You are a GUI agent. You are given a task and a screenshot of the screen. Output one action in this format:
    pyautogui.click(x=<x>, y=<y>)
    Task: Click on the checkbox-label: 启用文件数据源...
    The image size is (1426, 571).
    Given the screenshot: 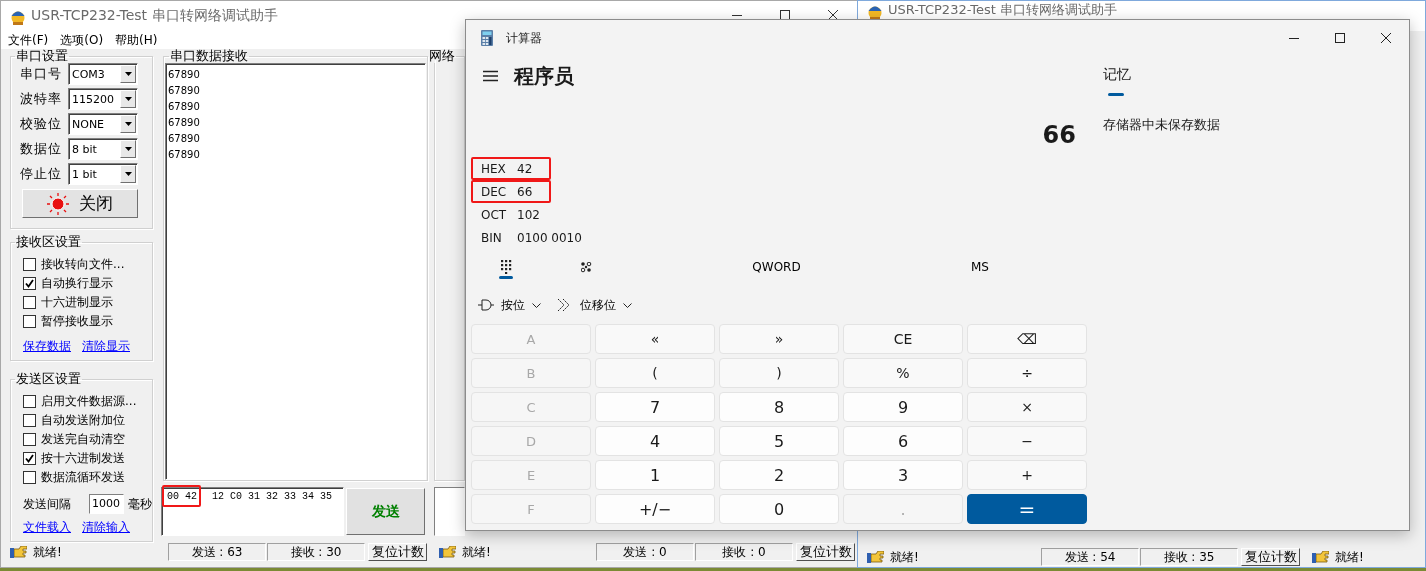 What is the action you would take?
    pyautogui.click(x=89, y=401)
    